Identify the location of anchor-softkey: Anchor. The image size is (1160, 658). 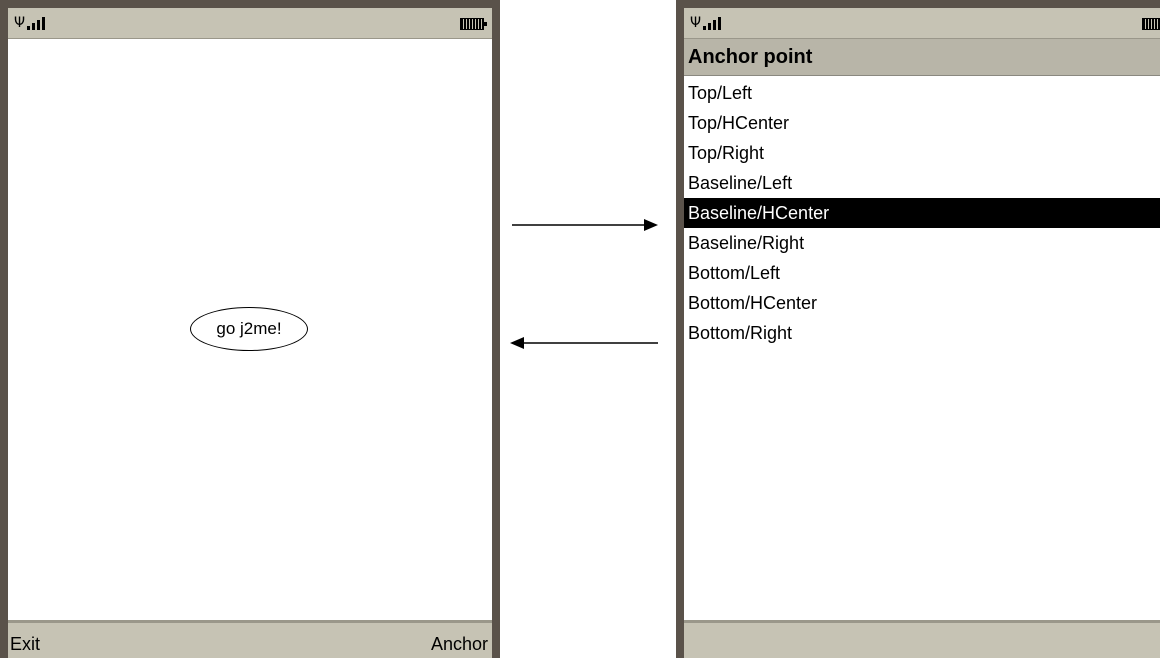
(459, 644).